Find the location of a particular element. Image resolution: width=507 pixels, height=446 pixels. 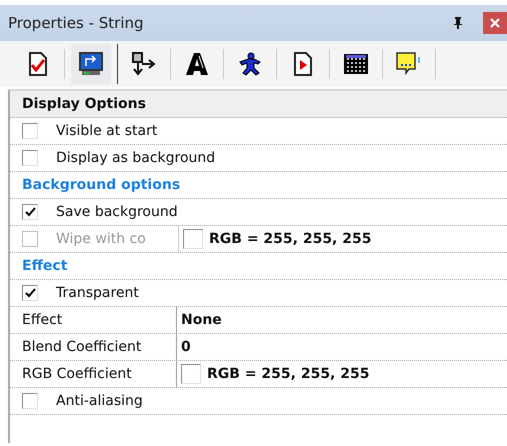

checked-page-icon is located at coordinates (38, 64).